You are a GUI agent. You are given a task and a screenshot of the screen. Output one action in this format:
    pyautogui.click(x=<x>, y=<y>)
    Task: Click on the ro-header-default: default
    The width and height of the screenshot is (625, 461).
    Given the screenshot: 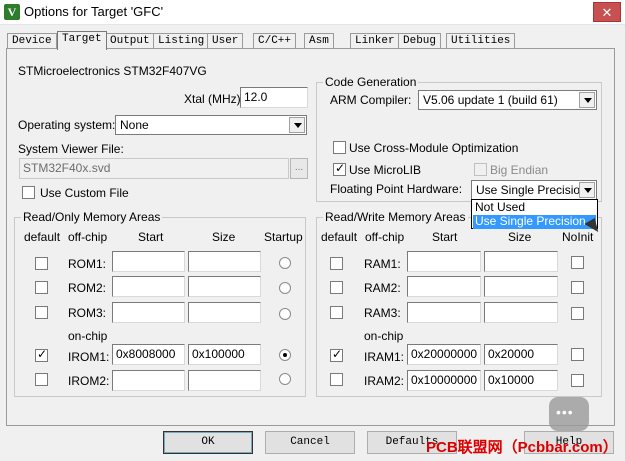 What is the action you would take?
    pyautogui.click(x=42, y=237)
    